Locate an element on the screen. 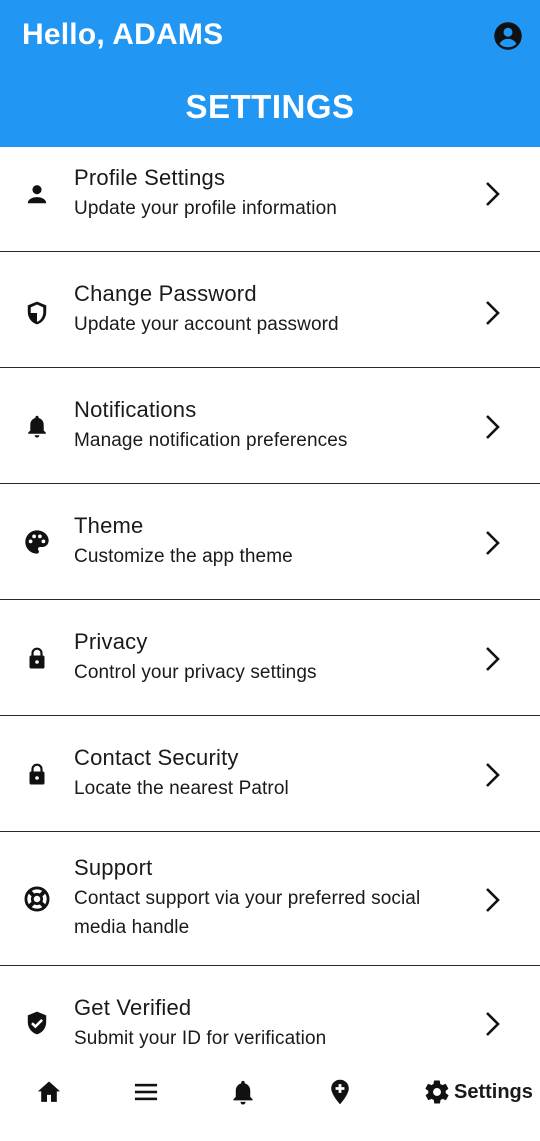 The width and height of the screenshot is (540, 1141). page-title: SETTINGS is located at coordinates (270, 106).